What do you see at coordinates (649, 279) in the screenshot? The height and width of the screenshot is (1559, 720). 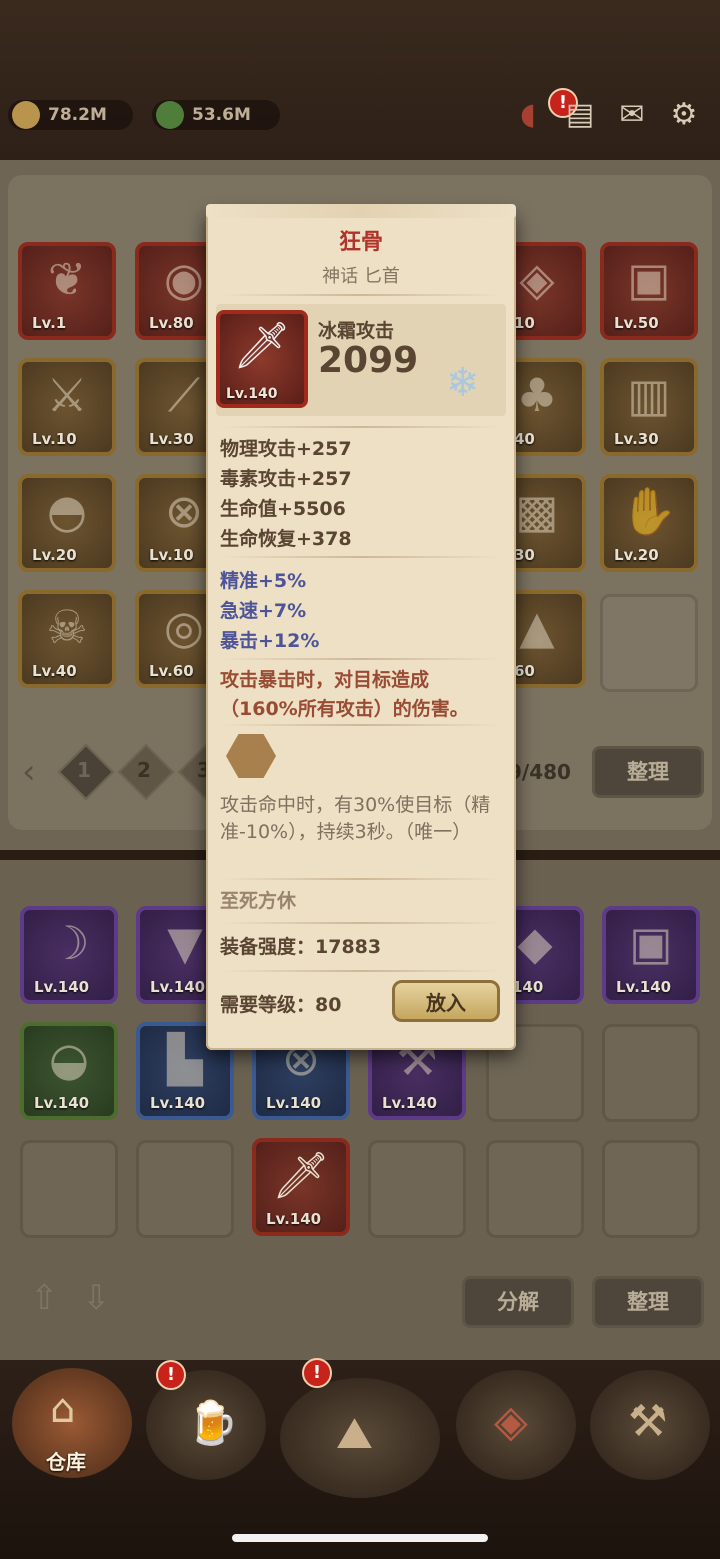 I see `armor-icon: ▣` at bounding box center [649, 279].